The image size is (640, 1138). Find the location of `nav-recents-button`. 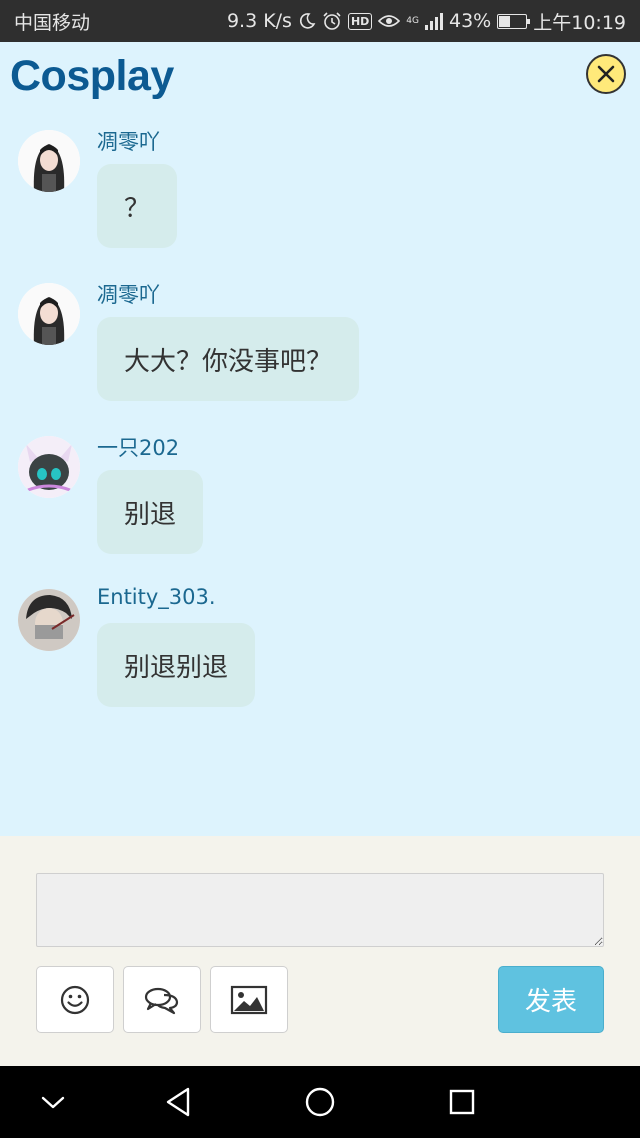

nav-recents-button is located at coordinates (462, 1102).